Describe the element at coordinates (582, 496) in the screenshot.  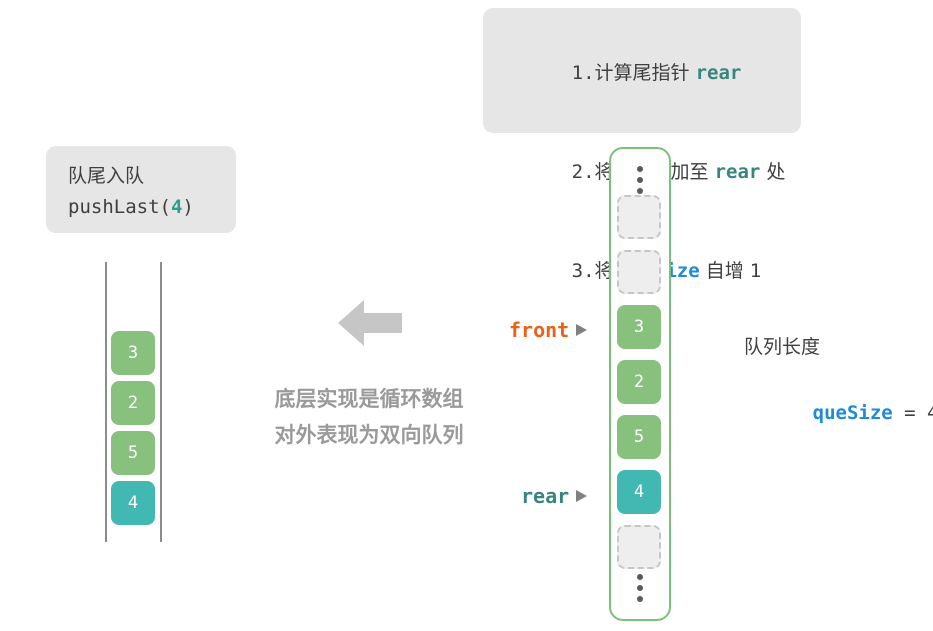
I see `pointer-rear-arrow-icon` at that location.